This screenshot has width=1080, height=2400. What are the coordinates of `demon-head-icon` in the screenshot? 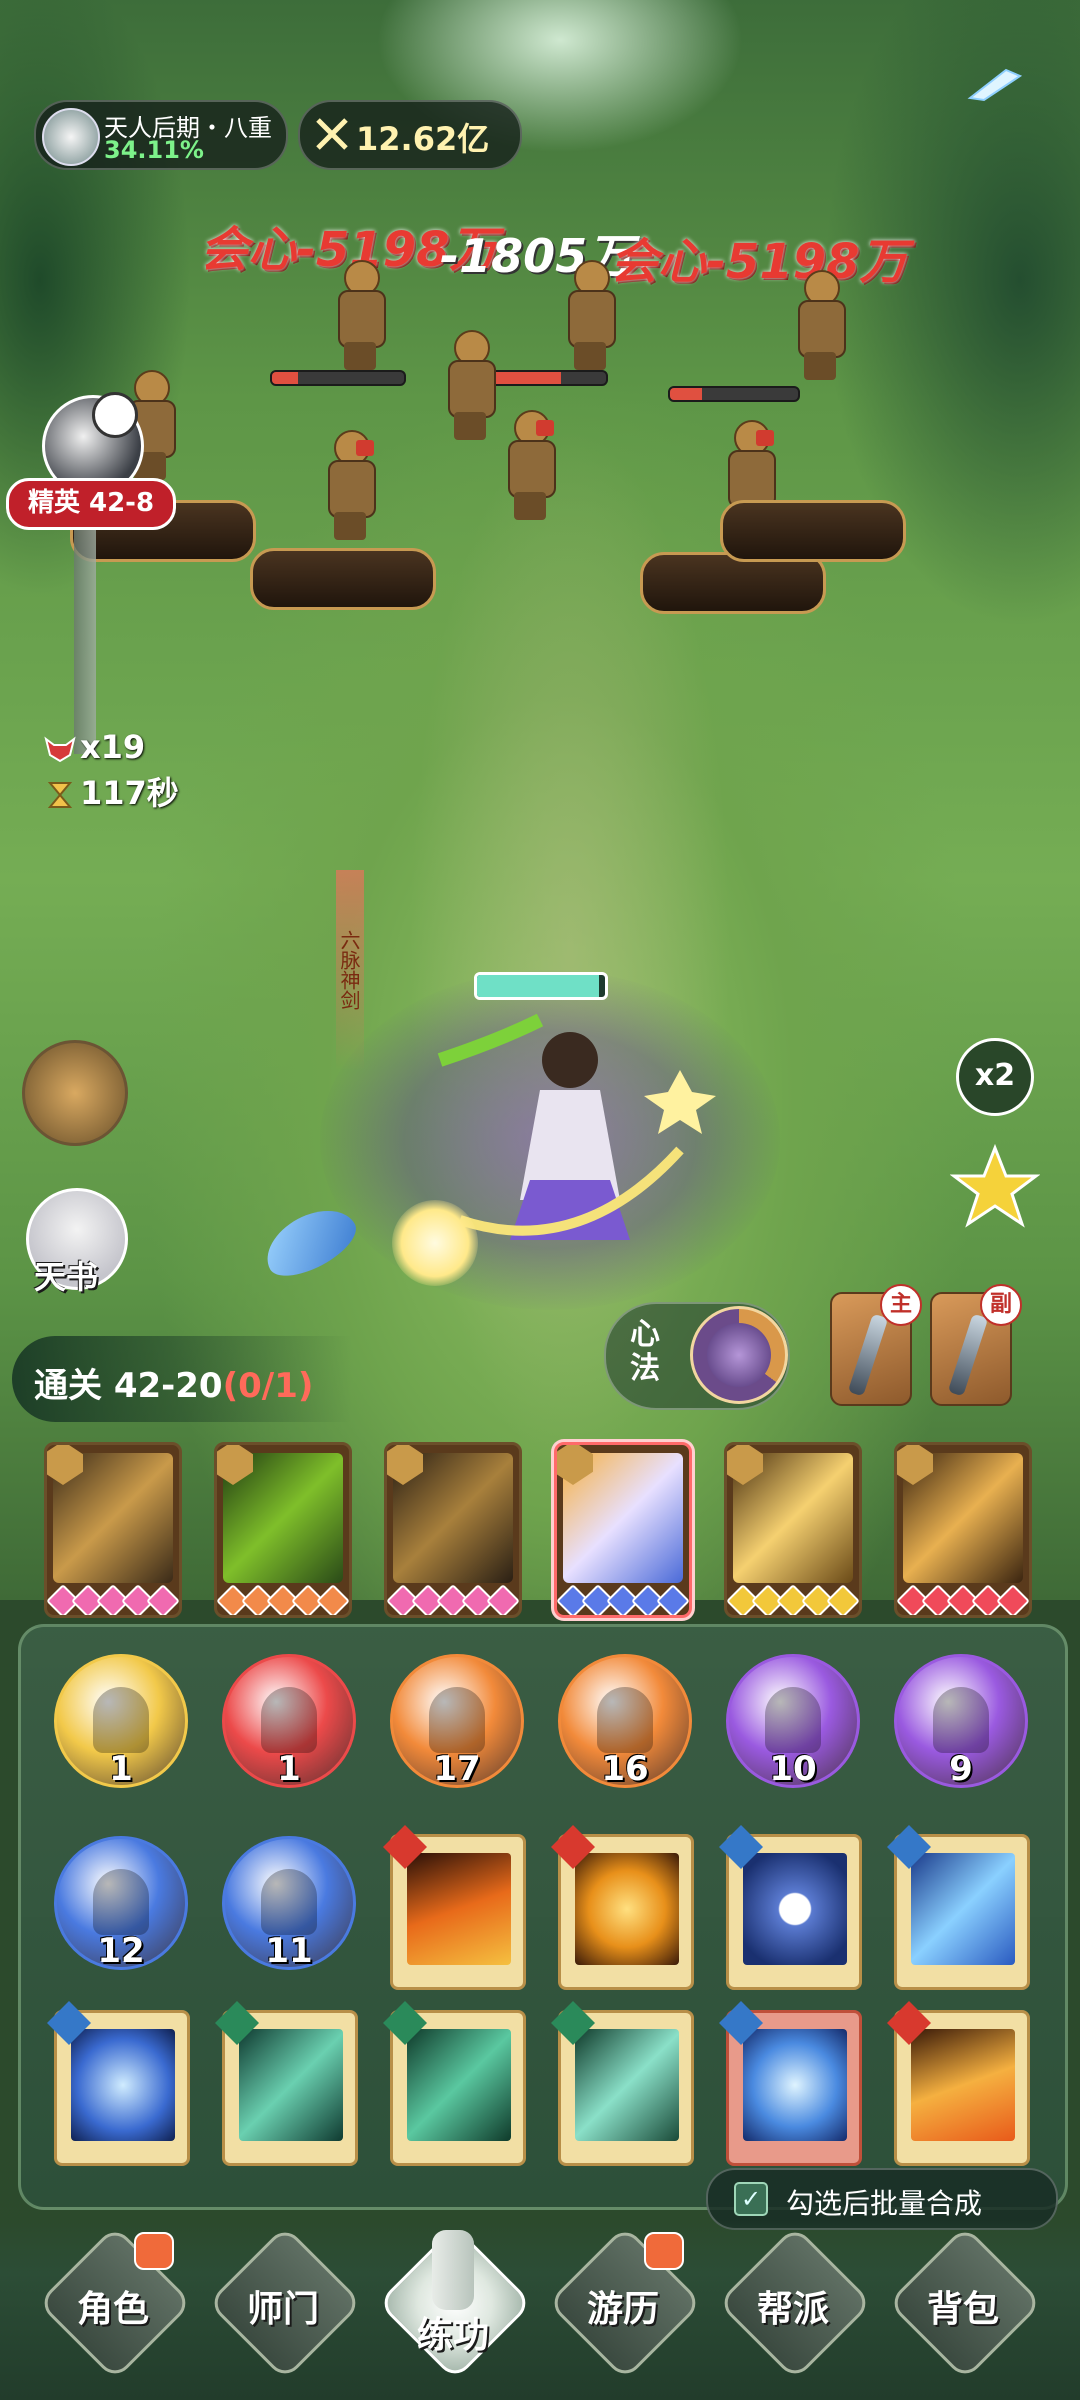 It's located at (60, 749).